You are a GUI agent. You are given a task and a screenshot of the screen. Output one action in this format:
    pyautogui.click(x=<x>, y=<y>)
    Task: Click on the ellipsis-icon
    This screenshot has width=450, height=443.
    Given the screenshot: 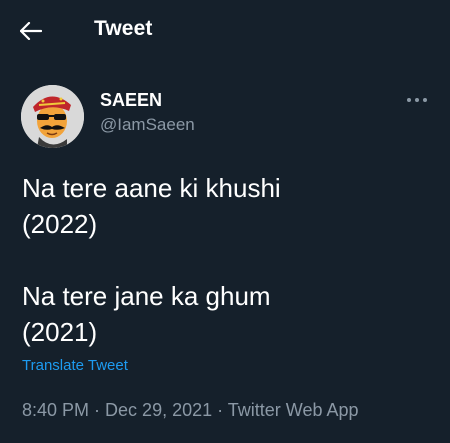 What is the action you would take?
    pyautogui.click(x=417, y=100)
    